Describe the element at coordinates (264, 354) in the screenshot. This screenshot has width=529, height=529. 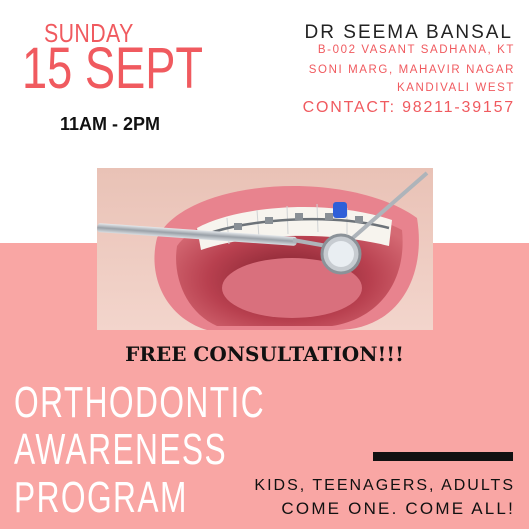
I see `free-consultation-heading: FREE CONSULTATION!!!` at that location.